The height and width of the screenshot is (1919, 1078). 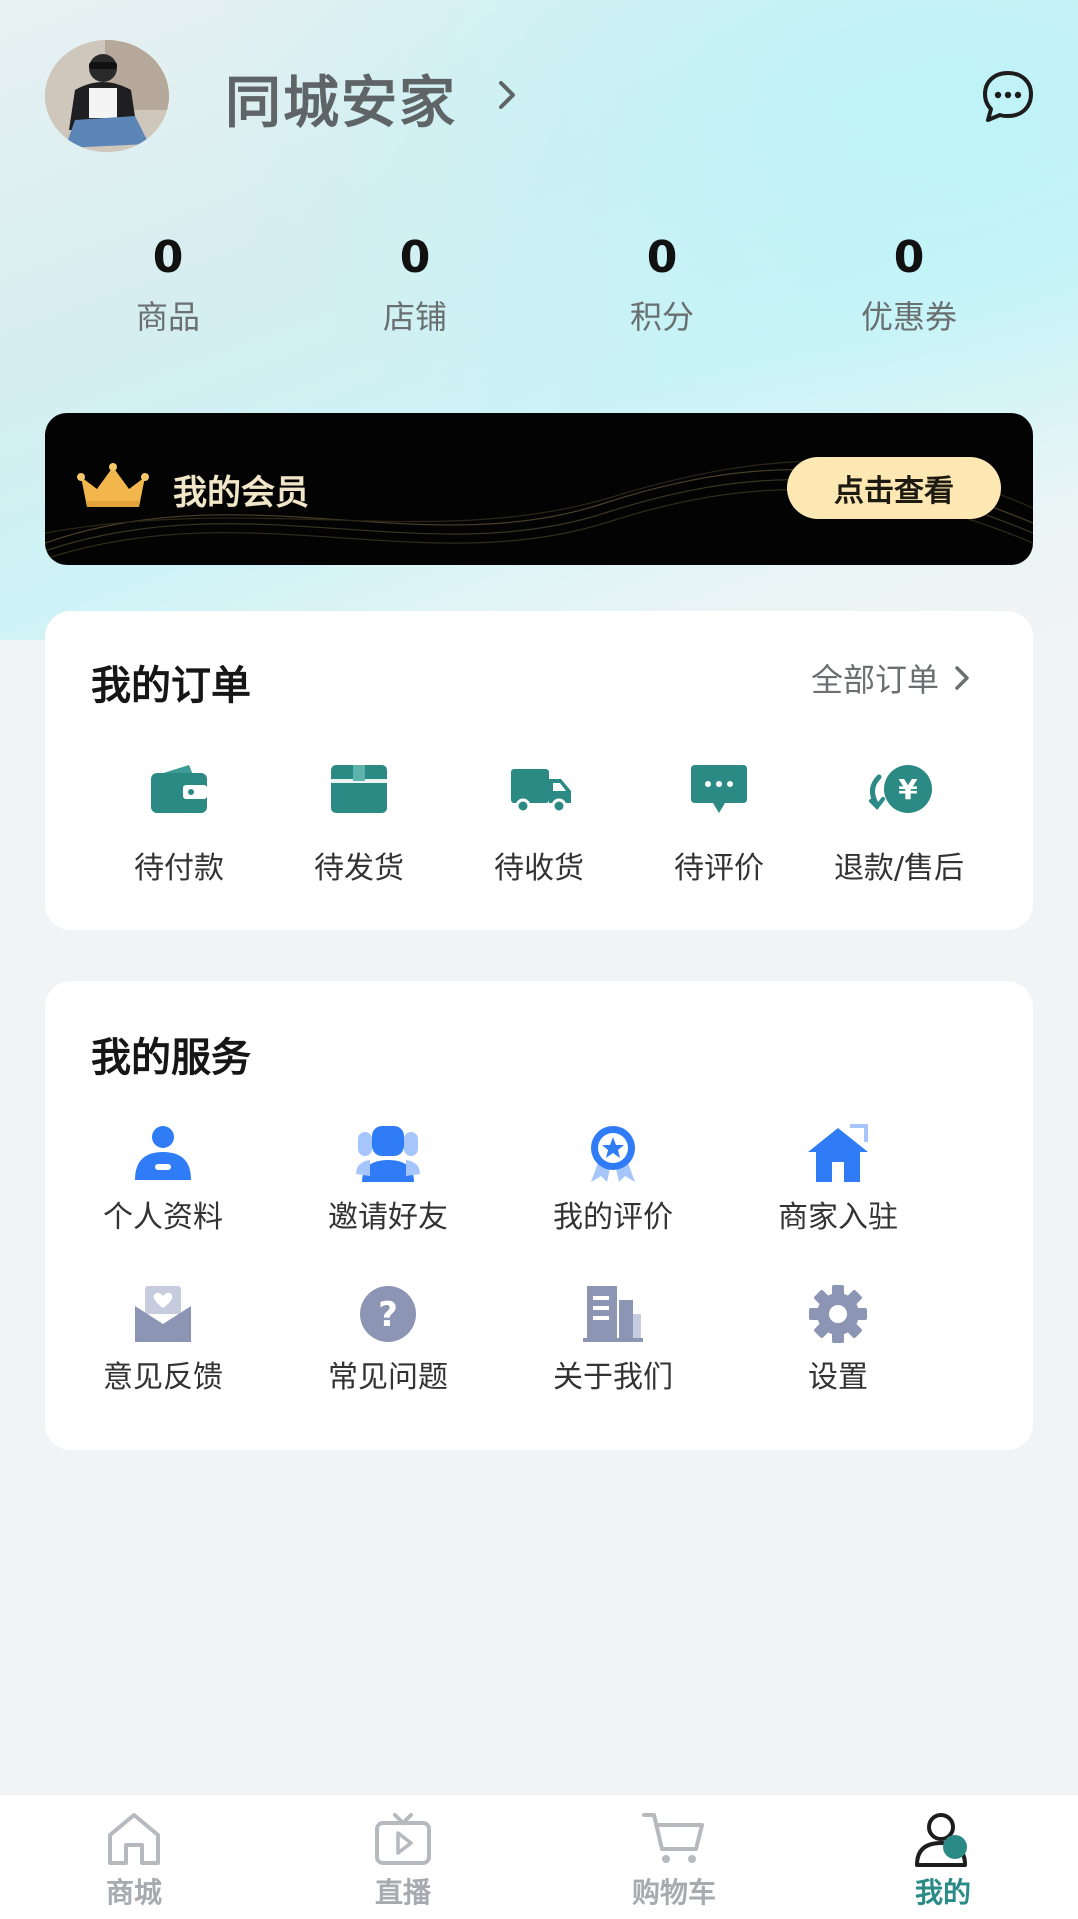 I want to click on order-label: 待发货, so click(x=359, y=868).